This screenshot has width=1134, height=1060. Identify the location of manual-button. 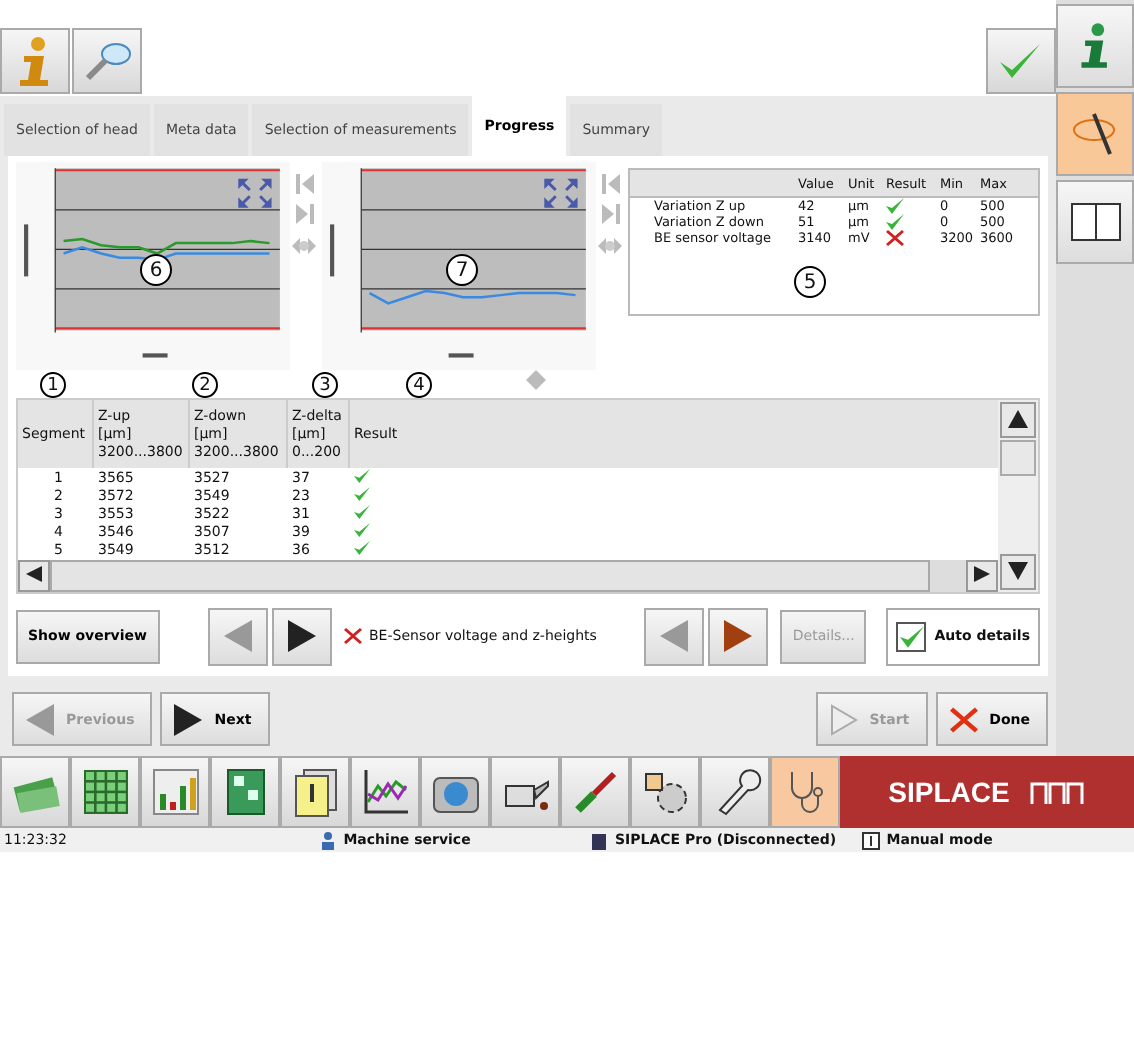
(1095, 222).